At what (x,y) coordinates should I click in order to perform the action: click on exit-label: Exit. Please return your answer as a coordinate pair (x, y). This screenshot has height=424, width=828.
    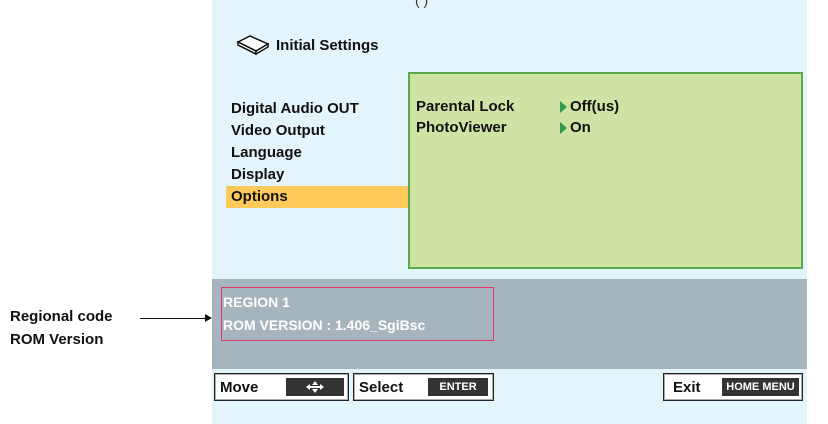
    Looking at the image, I should click on (687, 387).